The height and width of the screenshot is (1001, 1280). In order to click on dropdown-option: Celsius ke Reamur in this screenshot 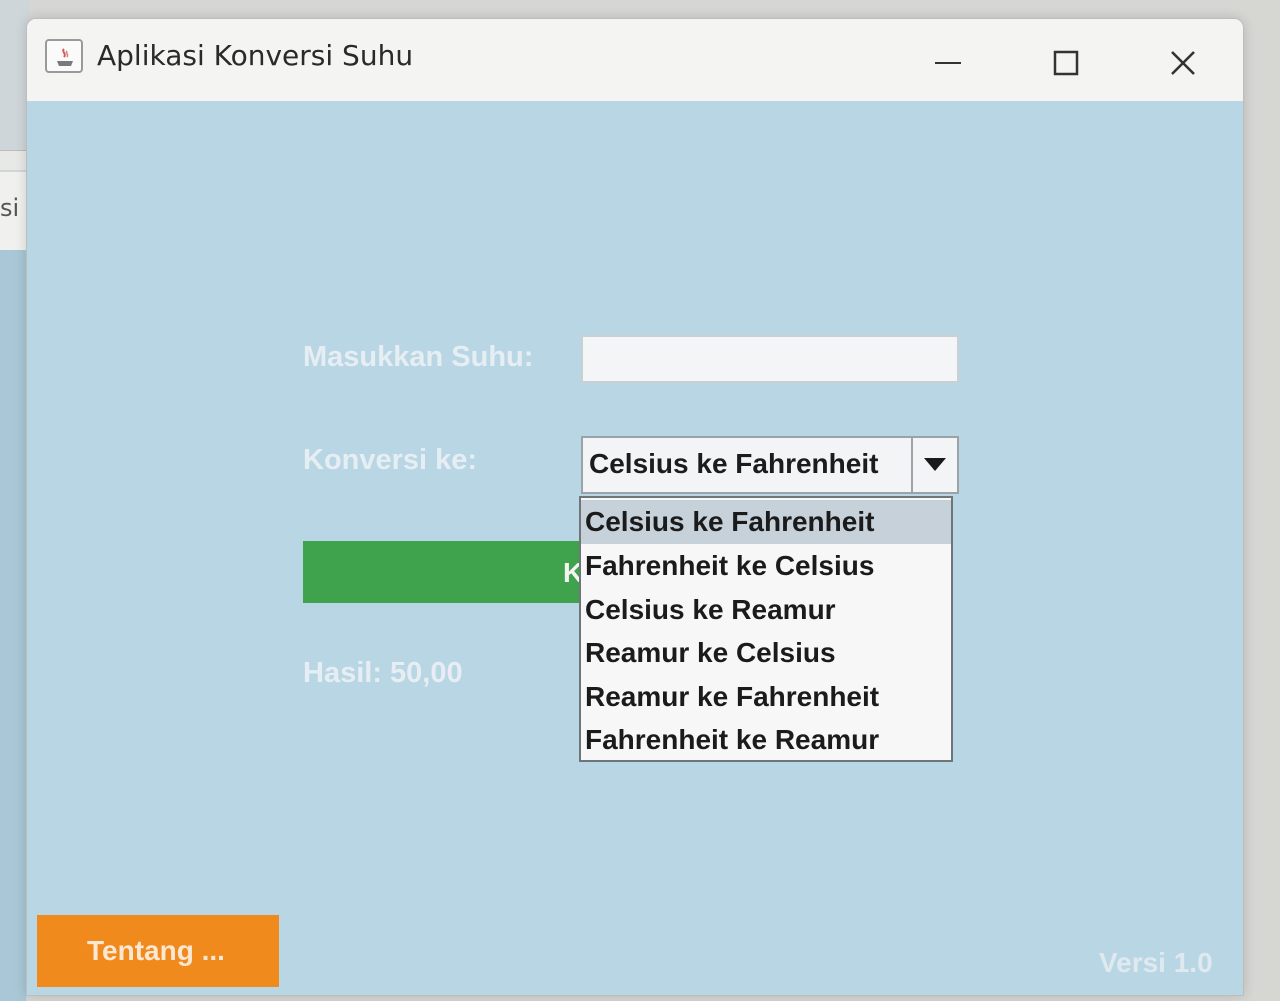, I will do `click(766, 610)`.